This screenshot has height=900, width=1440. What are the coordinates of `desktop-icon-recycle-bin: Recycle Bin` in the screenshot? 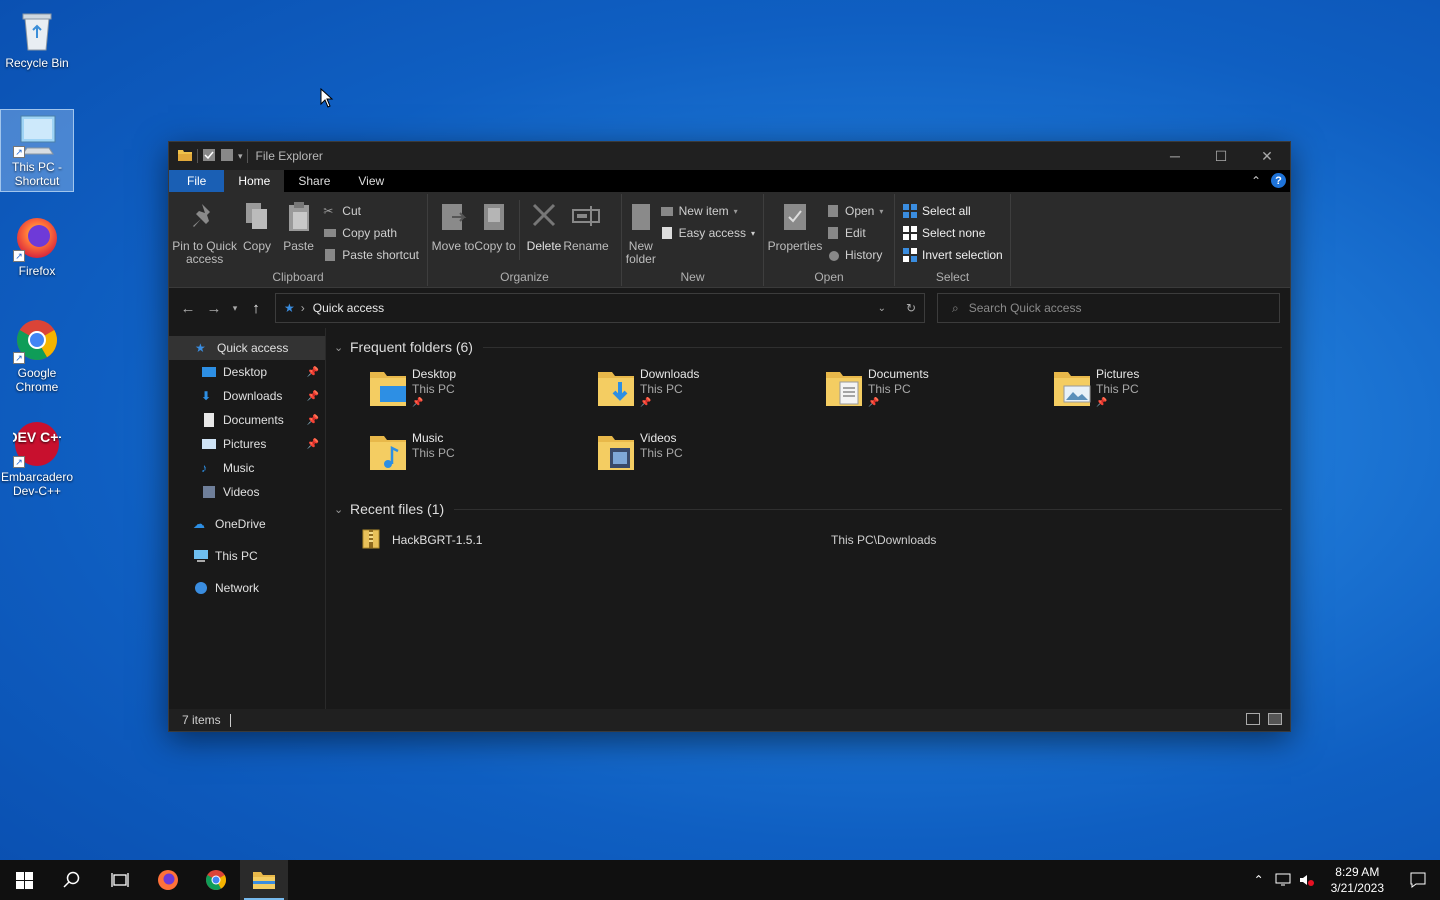 It's located at (37, 41).